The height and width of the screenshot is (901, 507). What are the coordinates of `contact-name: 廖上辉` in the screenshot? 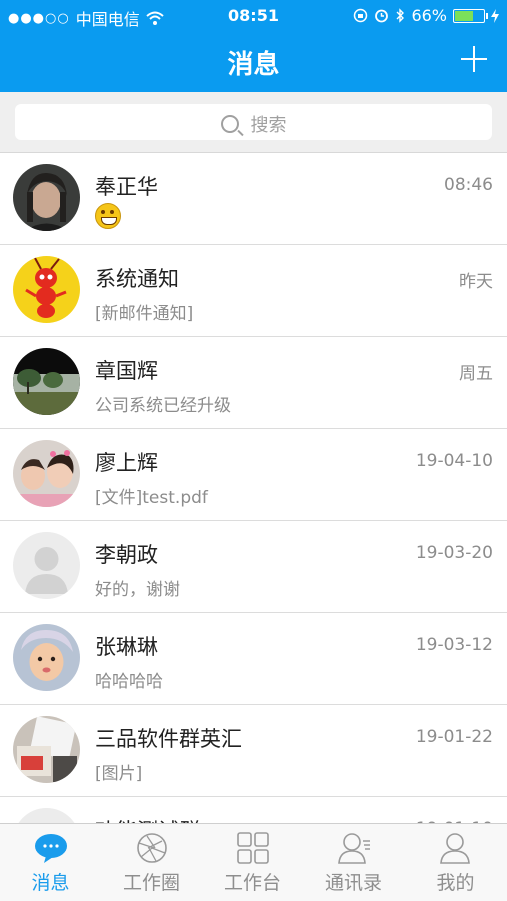 It's located at (126, 463).